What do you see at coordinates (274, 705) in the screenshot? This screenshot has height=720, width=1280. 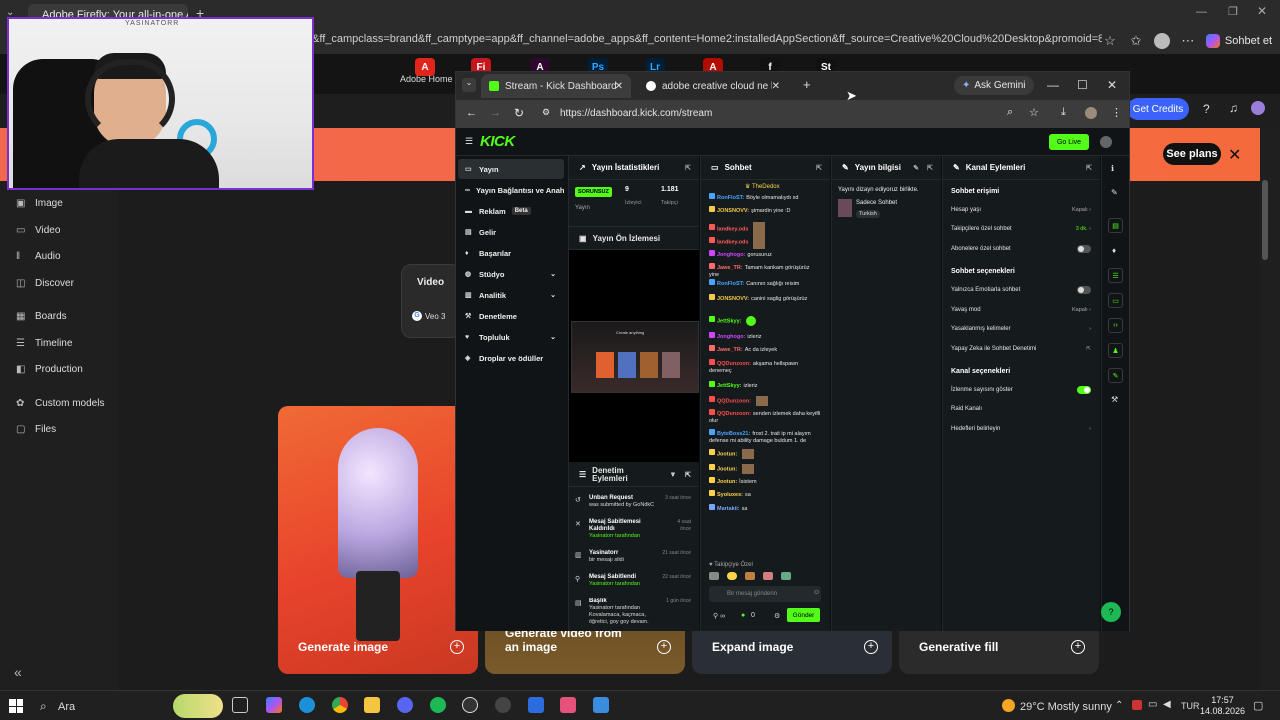 I see `copilot-taskbar-icon` at bounding box center [274, 705].